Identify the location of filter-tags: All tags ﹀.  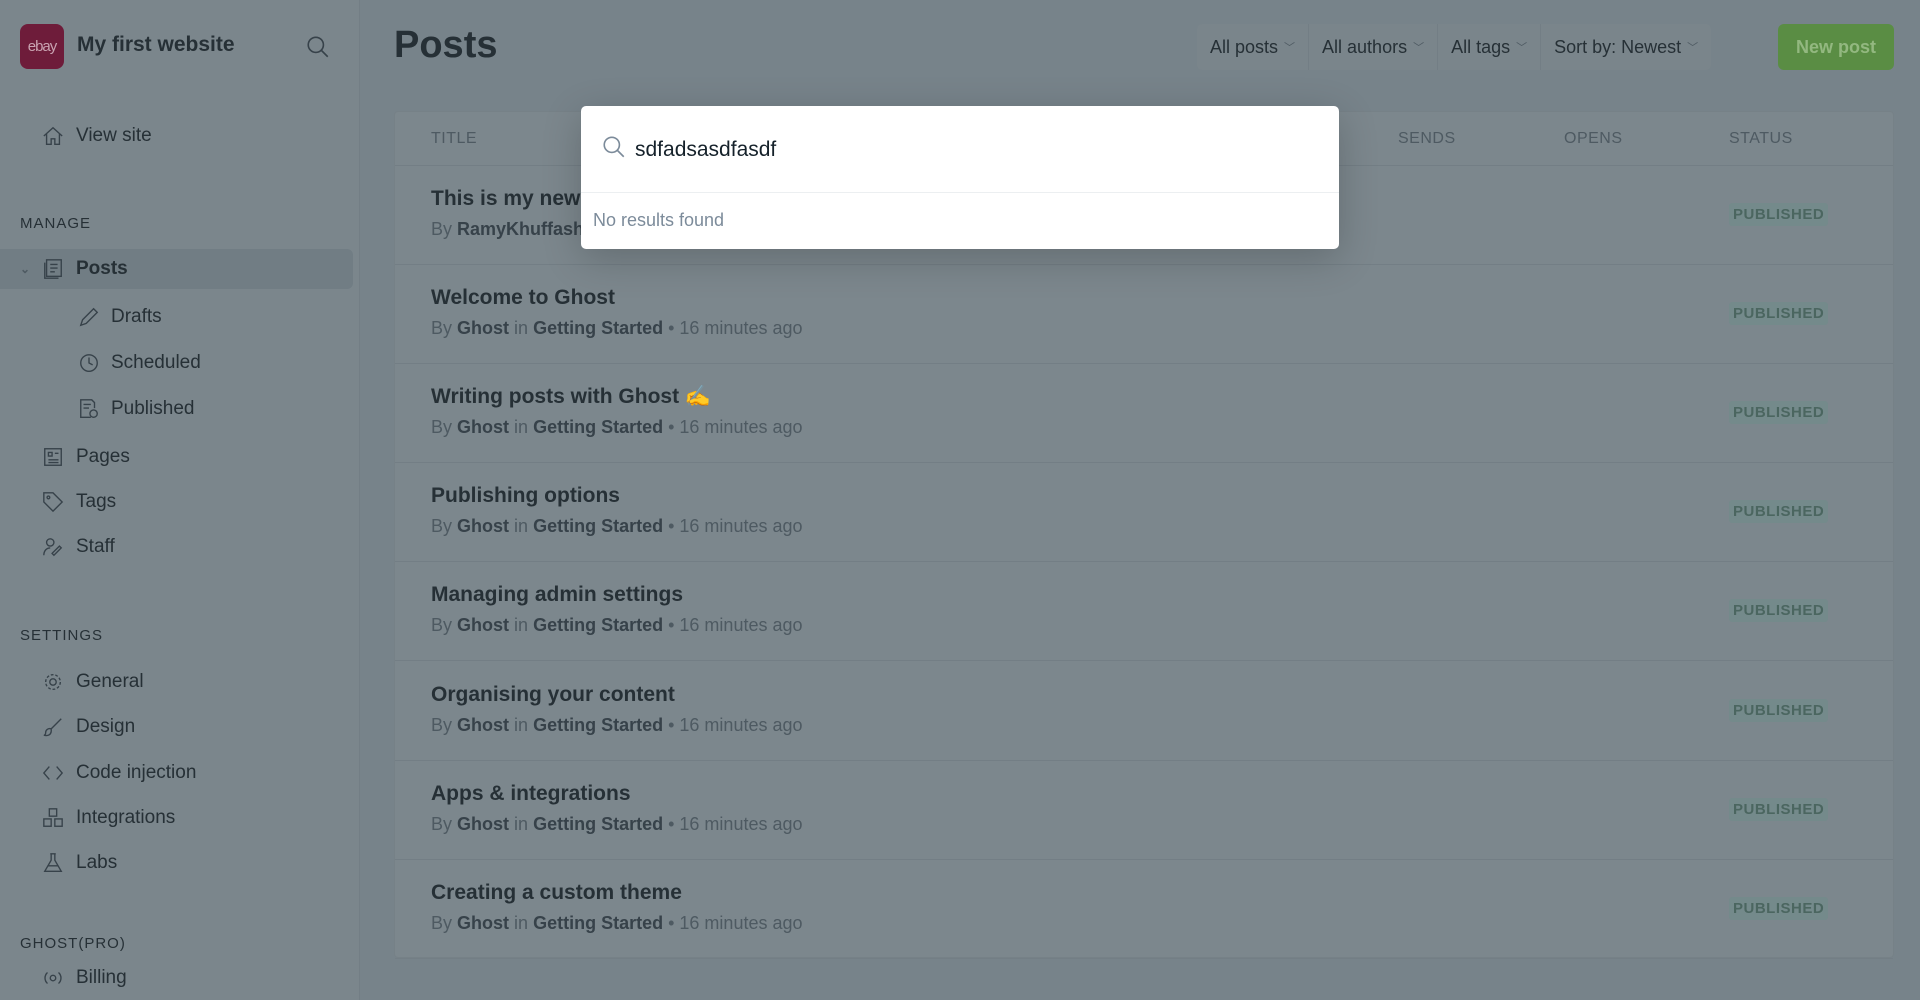
(1490, 47).